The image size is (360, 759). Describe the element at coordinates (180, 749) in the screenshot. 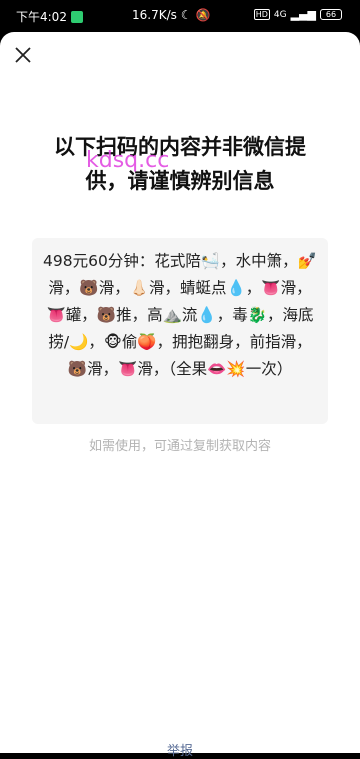

I see `report-link: 举报` at that location.